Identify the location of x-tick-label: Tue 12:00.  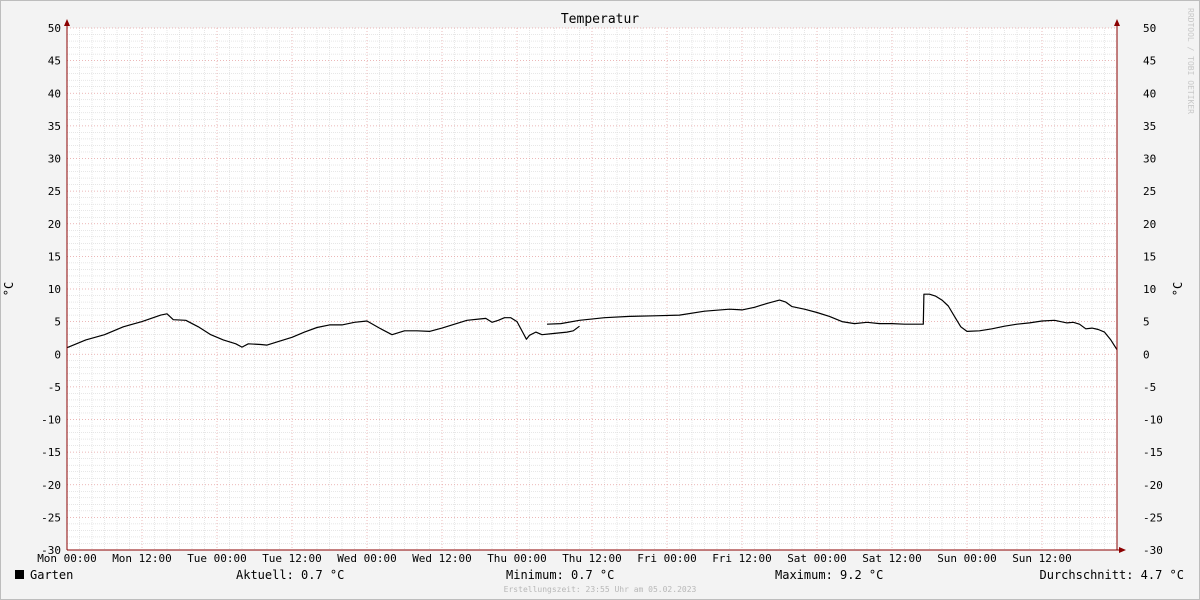
(292, 558).